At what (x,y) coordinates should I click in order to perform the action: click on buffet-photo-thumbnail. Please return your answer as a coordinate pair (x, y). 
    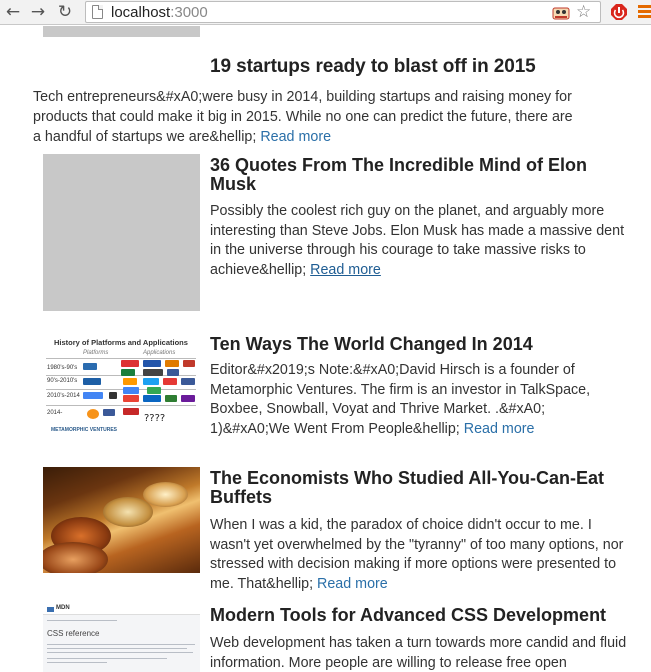
    Looking at the image, I should click on (121, 520).